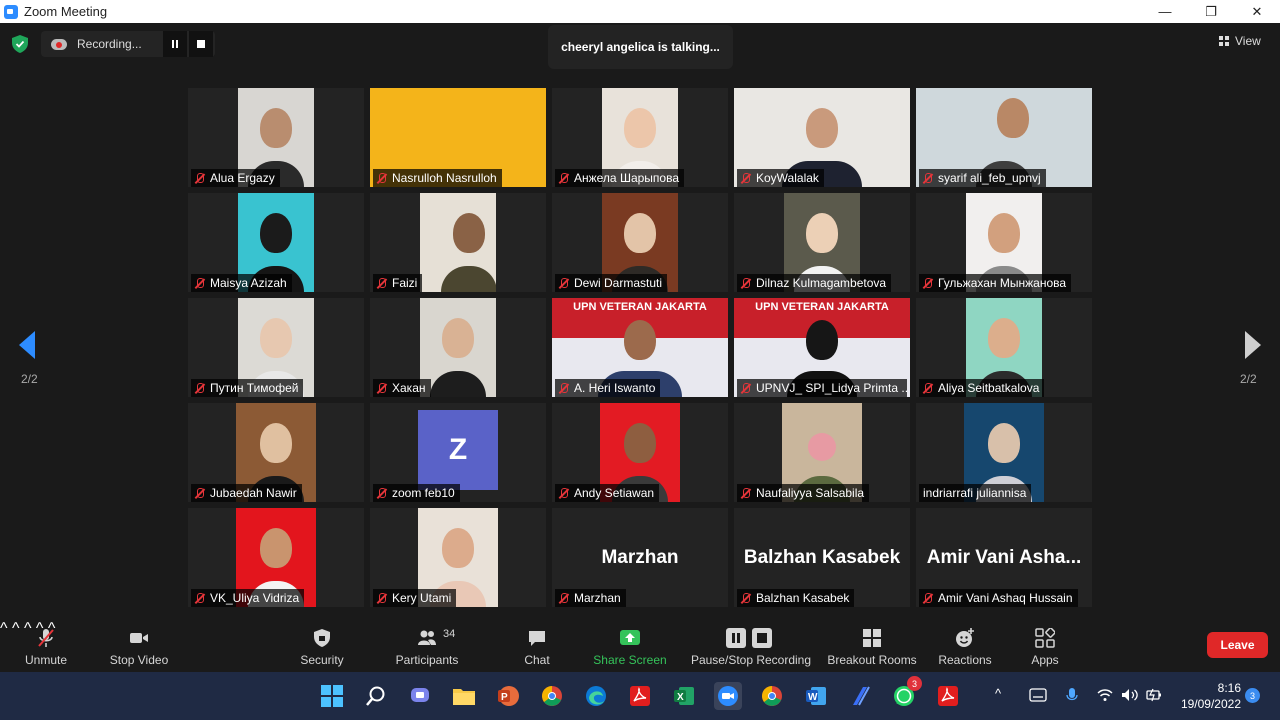 This screenshot has width=1280, height=720. Describe the element at coordinates (680, 697) in the screenshot. I see `svg-text: X` at that location.